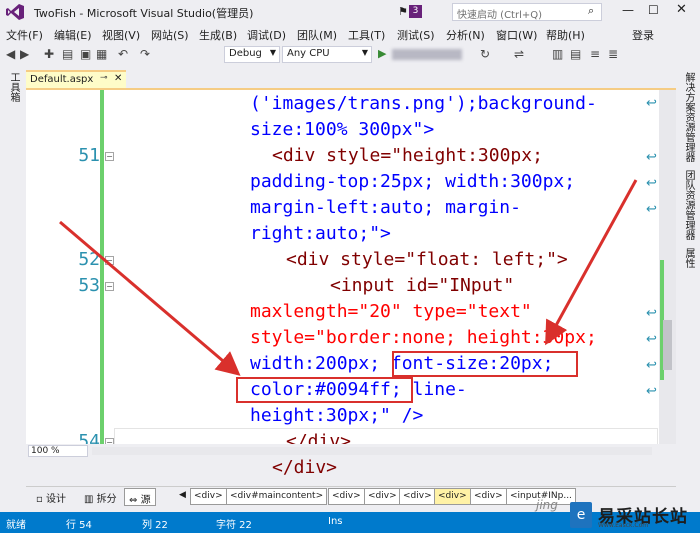 The width and height of the screenshot is (700, 533). I want to click on watermark-corner-text: jing, so click(547, 505).